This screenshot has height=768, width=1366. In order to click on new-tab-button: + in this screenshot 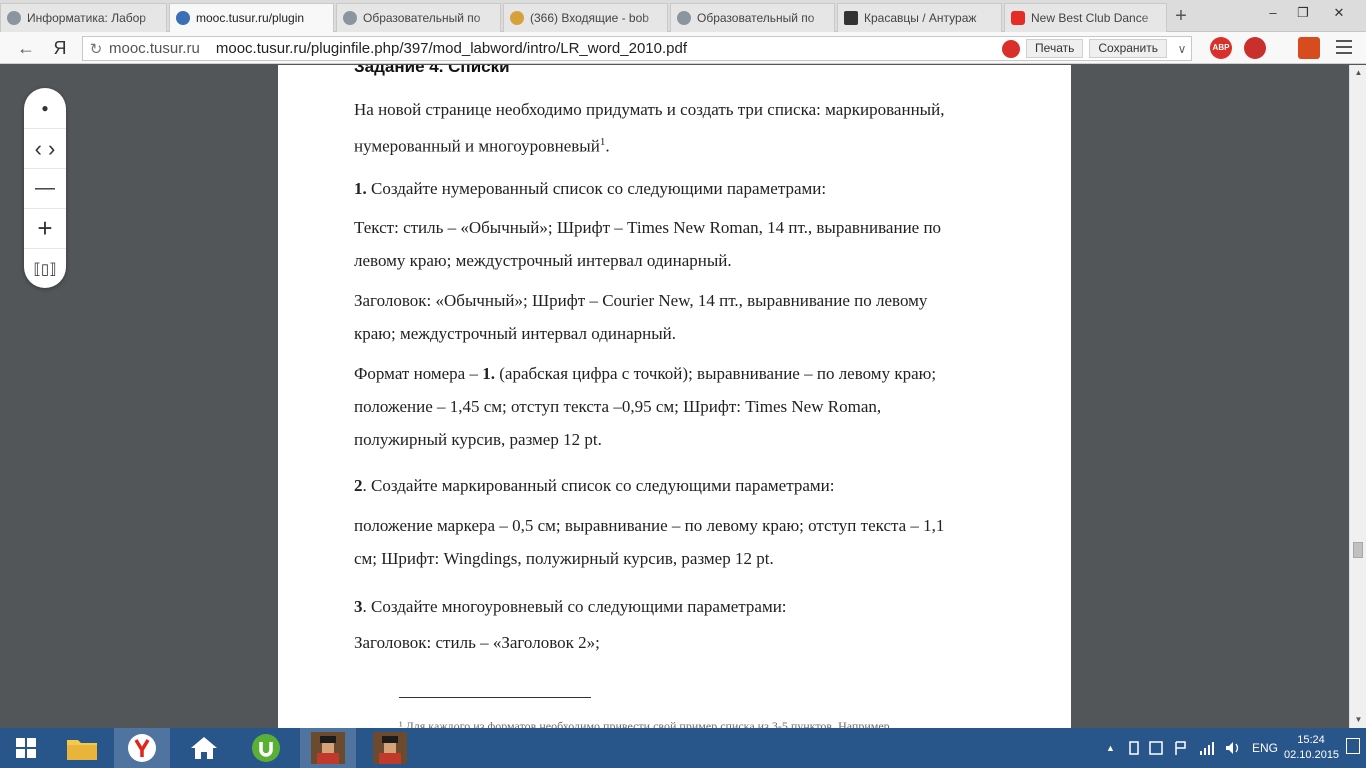, I will do `click(1181, 16)`.